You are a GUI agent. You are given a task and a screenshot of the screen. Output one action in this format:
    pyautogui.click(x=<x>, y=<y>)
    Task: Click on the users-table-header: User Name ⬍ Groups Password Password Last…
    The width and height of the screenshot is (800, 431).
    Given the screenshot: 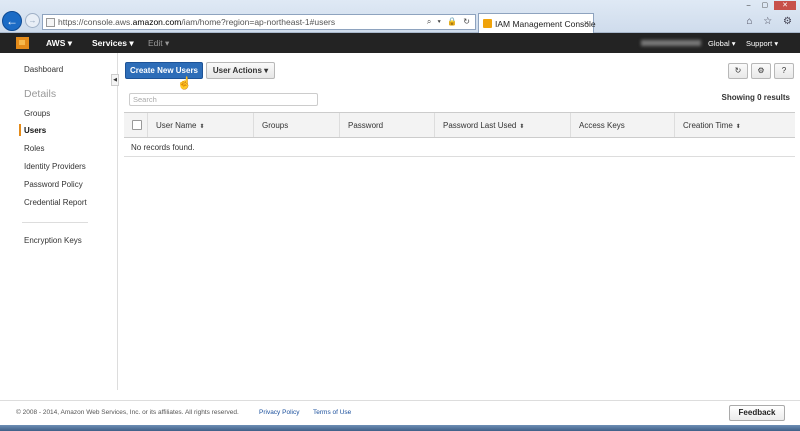 What is the action you would take?
    pyautogui.click(x=459, y=125)
    